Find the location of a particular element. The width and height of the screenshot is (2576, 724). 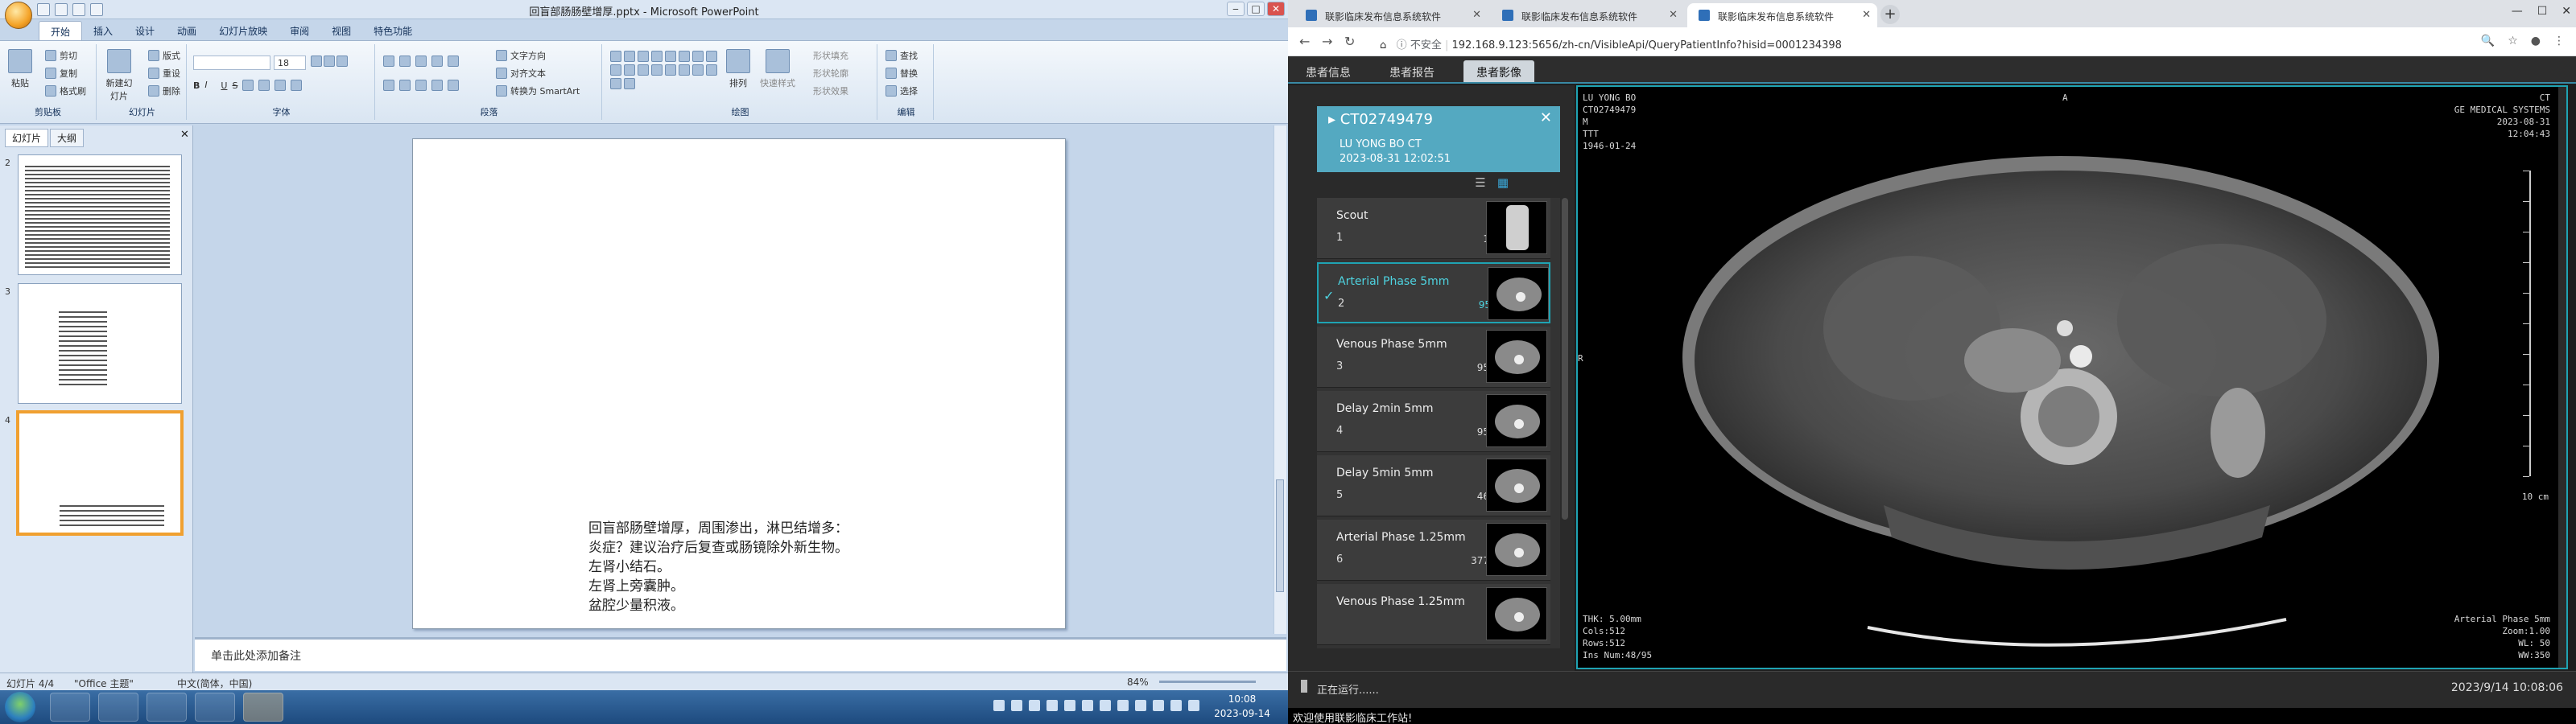

slide-thumbnail-selected is located at coordinates (100, 473).